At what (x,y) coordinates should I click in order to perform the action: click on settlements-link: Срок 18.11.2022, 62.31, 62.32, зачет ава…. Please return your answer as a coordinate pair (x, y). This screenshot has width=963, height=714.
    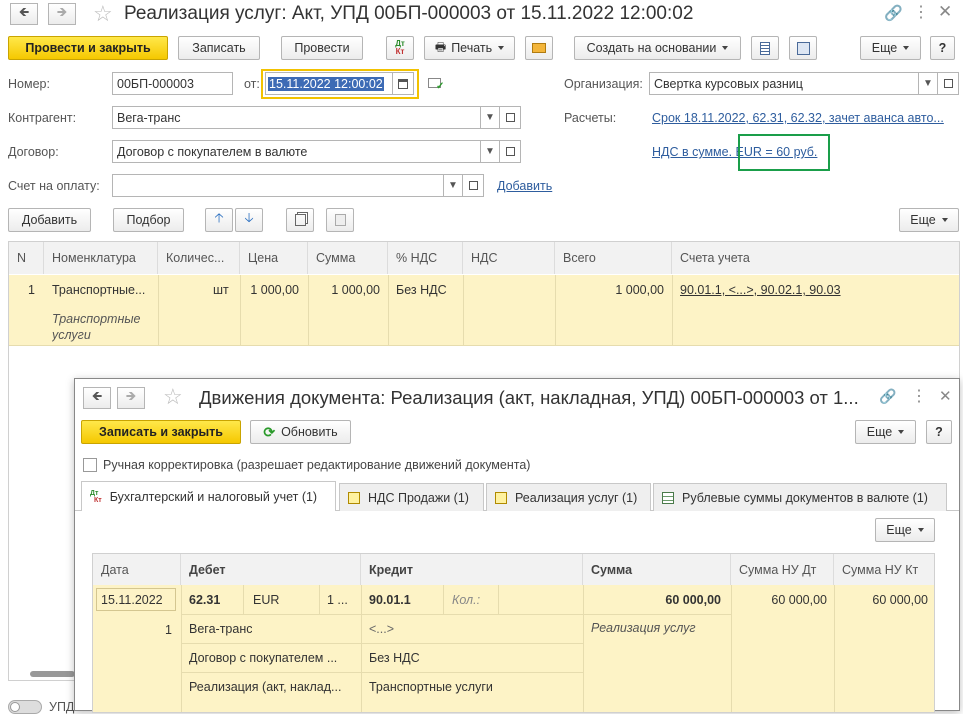
    Looking at the image, I should click on (798, 118).